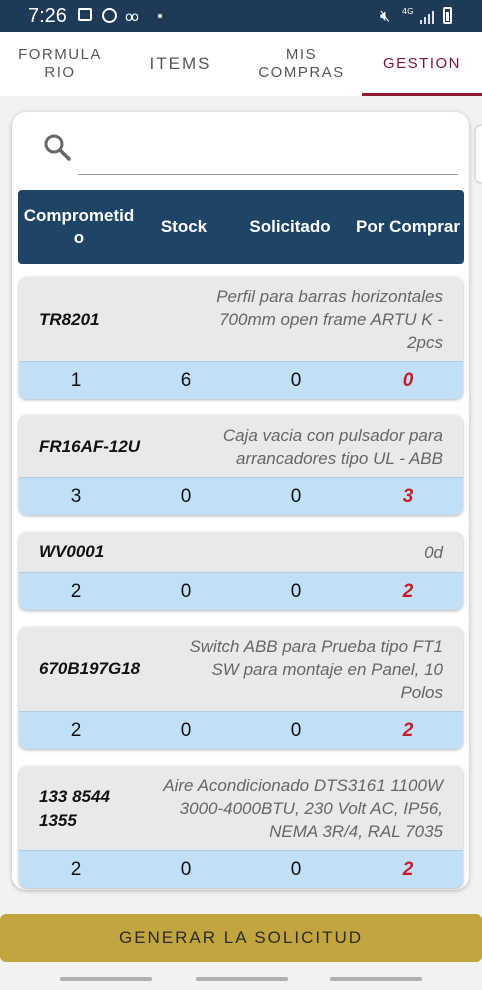  What do you see at coordinates (433, 552) in the screenshot?
I see `item-description: 0d` at bounding box center [433, 552].